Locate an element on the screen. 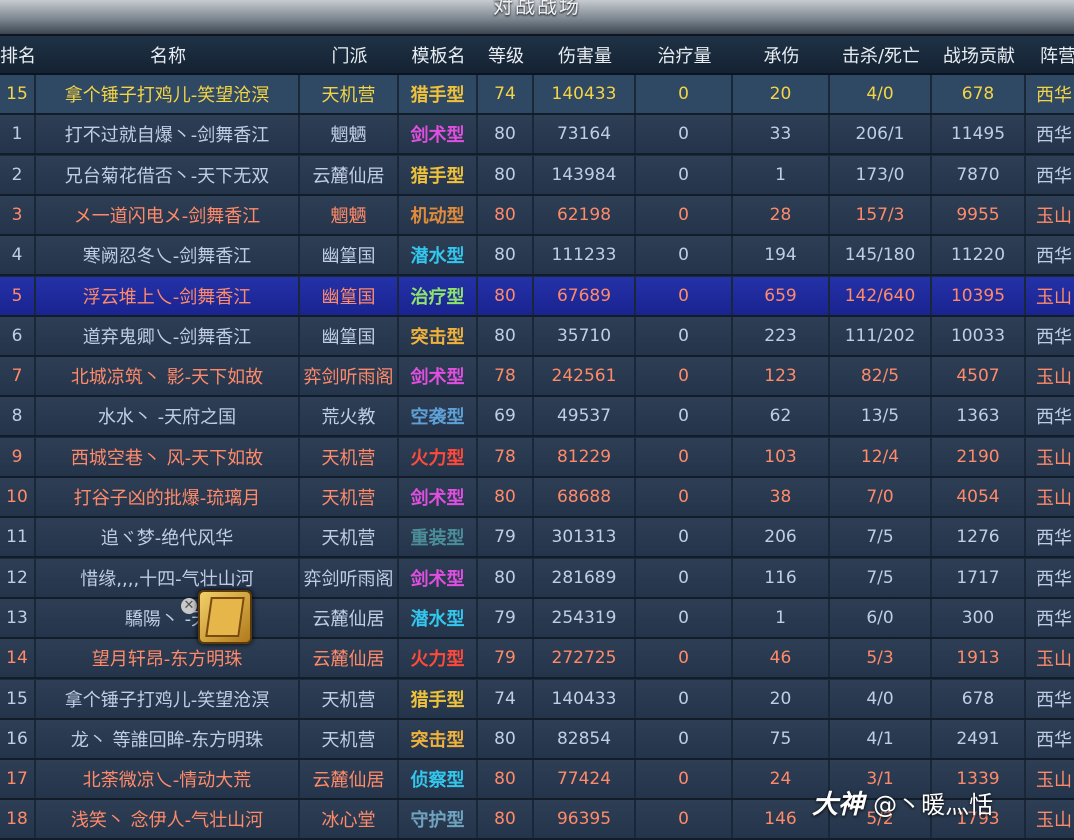 This screenshot has width=1074, height=840. header-contribution: 战场贡献 is located at coordinates (979, 54).